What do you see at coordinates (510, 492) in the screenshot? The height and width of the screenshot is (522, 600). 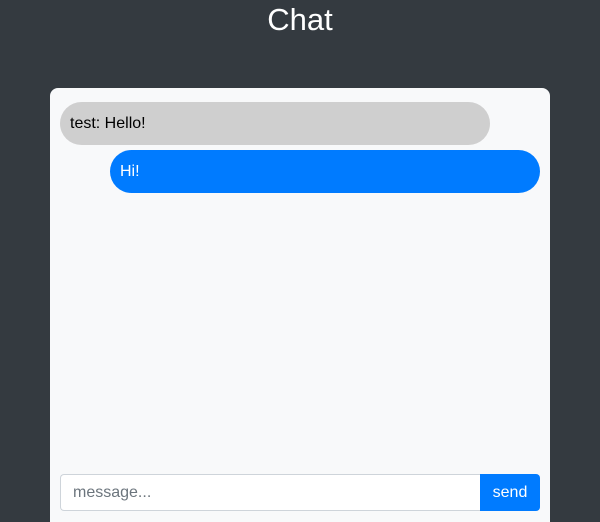 I see `send-button: send` at bounding box center [510, 492].